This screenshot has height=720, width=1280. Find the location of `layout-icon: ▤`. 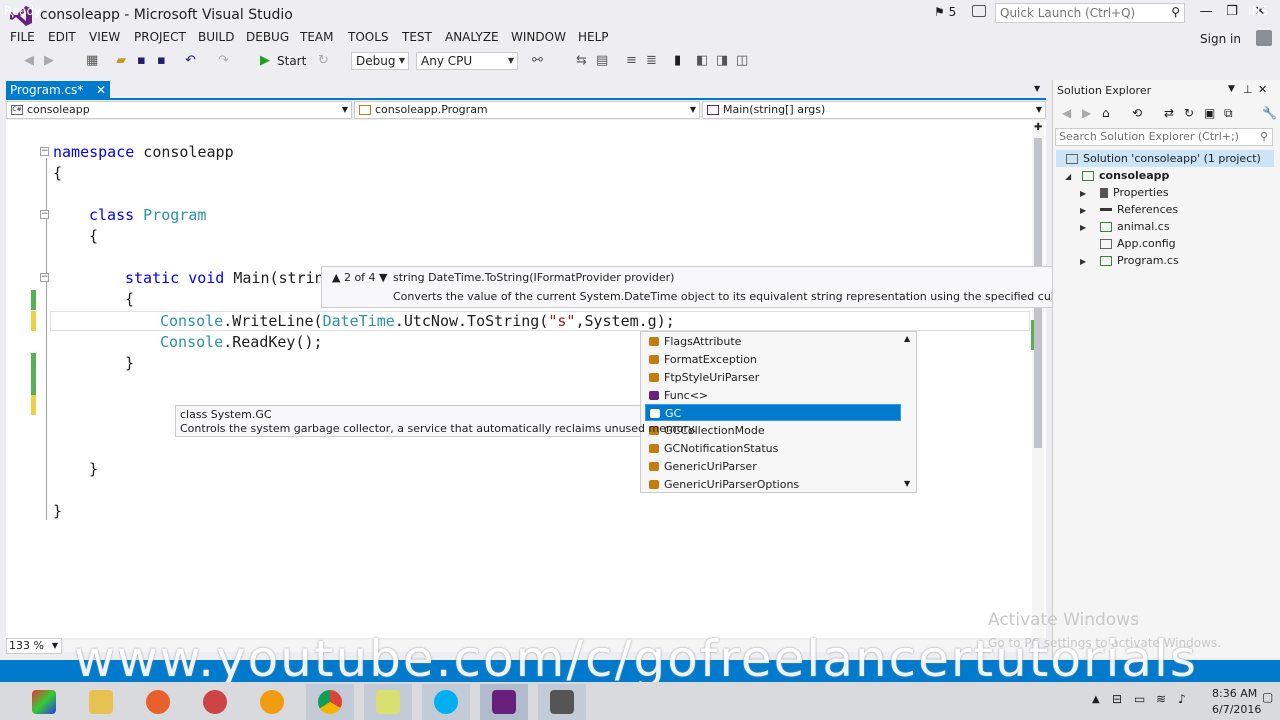

layout-icon: ▤ is located at coordinates (602, 60).